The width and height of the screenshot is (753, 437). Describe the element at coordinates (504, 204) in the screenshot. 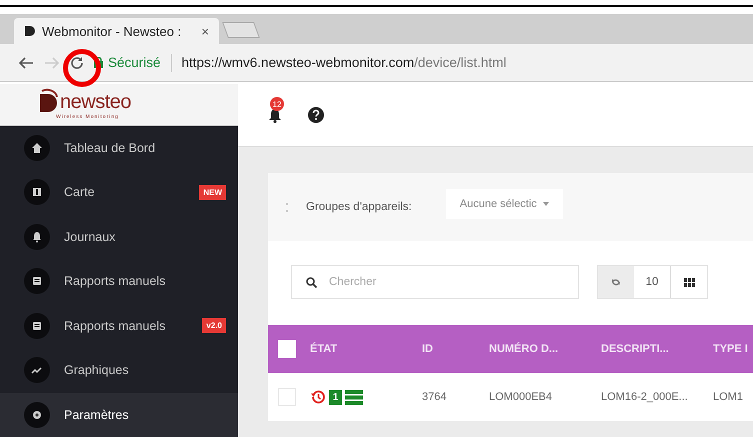

I see `groups-dropdown: Aucune sélectic` at that location.